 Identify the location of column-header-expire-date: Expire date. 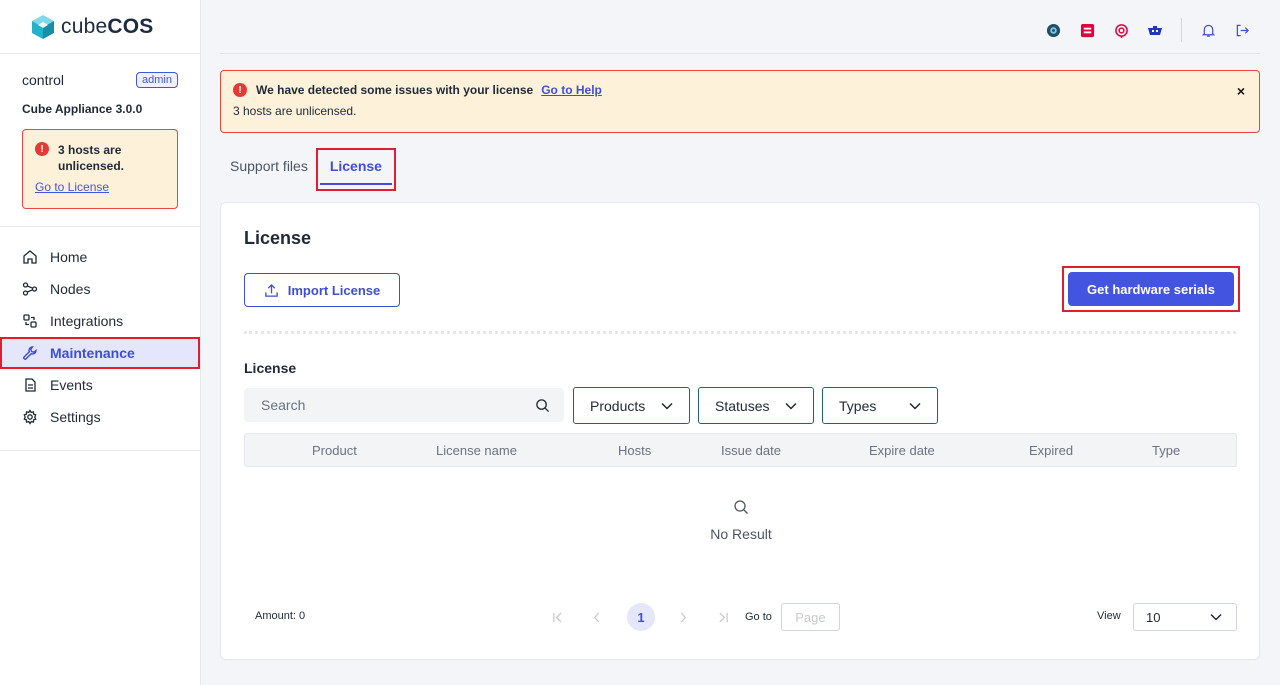
(902, 450).